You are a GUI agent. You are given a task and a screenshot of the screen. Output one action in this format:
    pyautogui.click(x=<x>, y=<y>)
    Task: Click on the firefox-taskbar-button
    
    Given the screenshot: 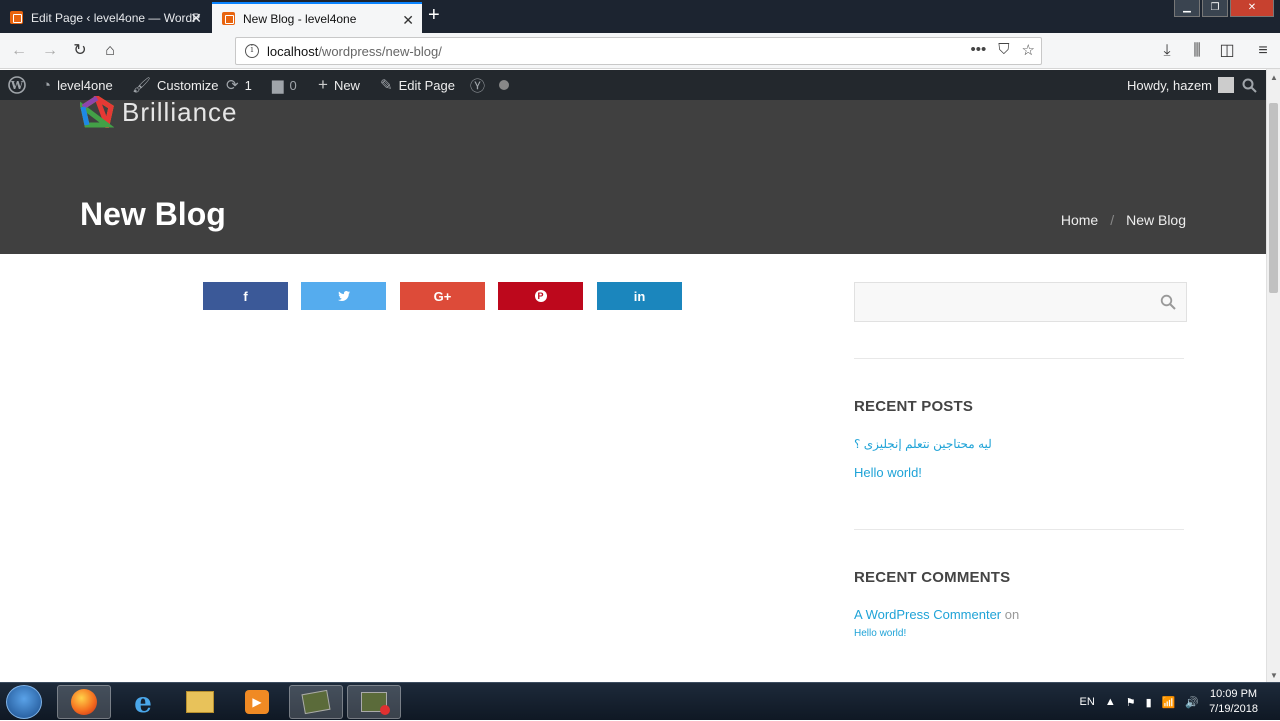 What is the action you would take?
    pyautogui.click(x=84, y=702)
    